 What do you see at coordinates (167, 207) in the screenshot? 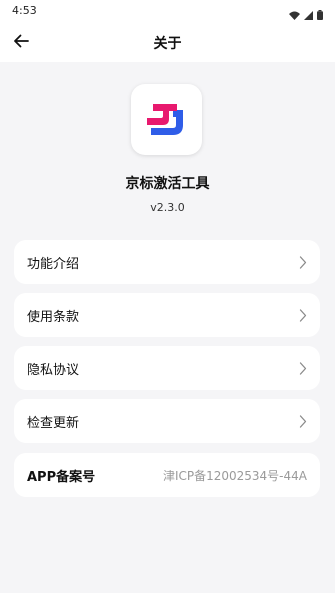
I see `app-version: v2.3.0` at bounding box center [167, 207].